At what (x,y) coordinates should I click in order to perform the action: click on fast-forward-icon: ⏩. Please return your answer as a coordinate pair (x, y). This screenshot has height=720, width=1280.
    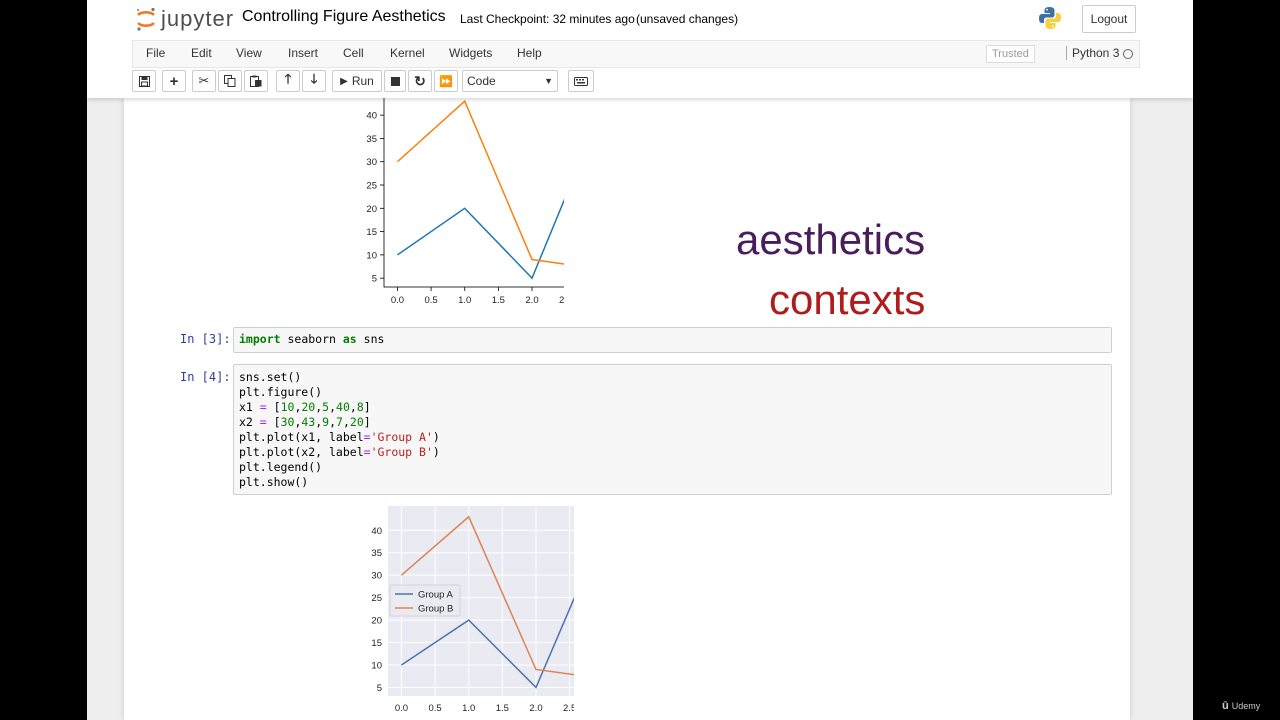
    Looking at the image, I should click on (446, 81).